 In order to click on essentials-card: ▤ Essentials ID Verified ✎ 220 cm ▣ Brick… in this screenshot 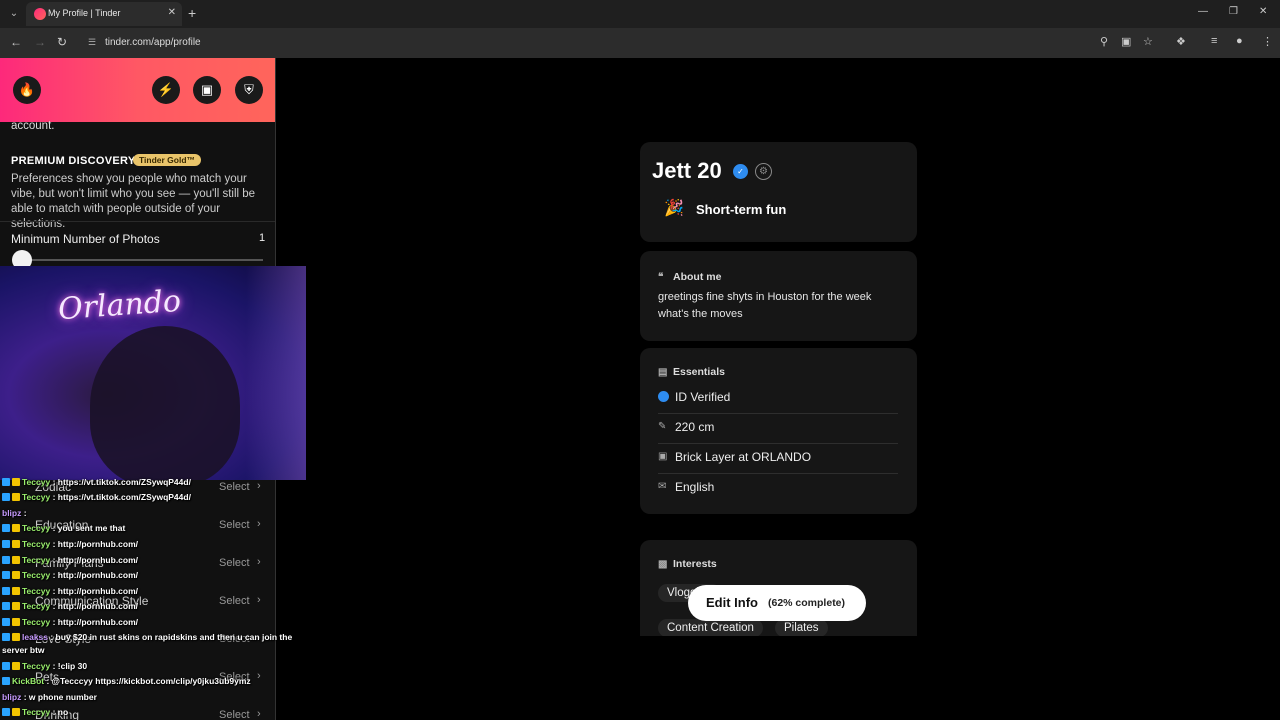, I will do `click(778, 431)`.